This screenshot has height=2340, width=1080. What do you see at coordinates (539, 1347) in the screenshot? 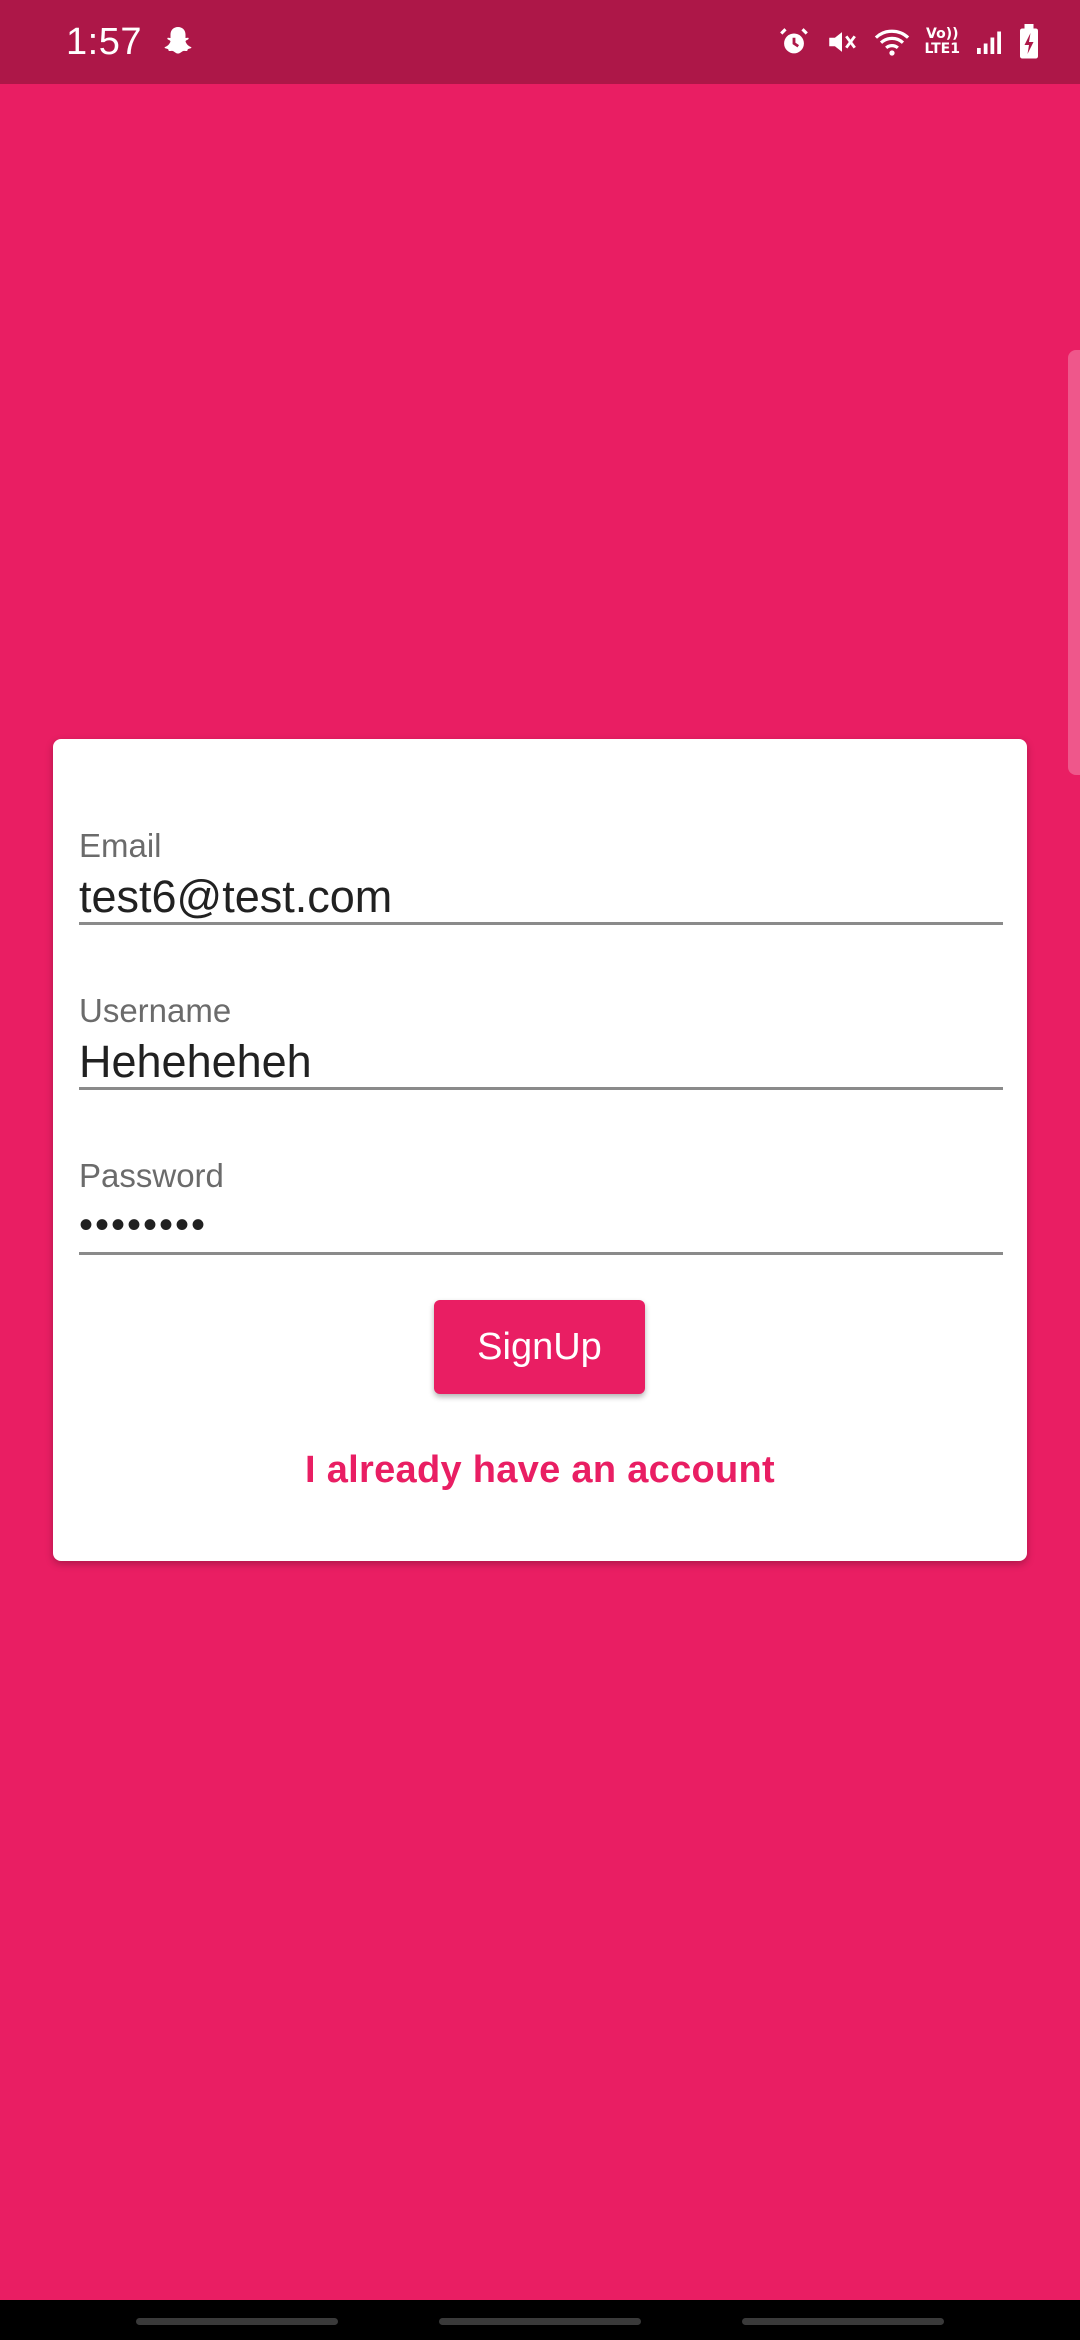
I see `signup-button: SignUp` at bounding box center [539, 1347].